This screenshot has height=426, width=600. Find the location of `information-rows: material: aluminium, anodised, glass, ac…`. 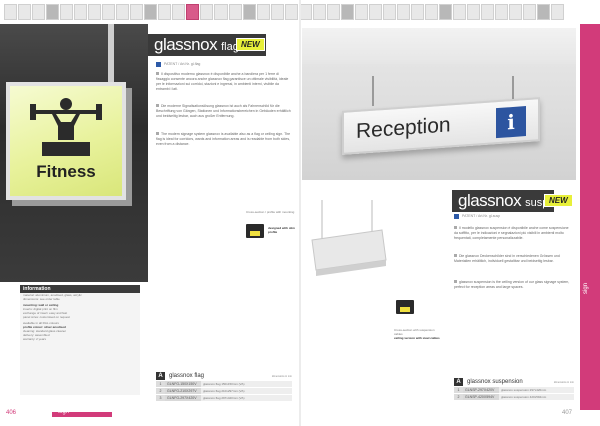

information-rows: material: aluminium, anodised, glass, ac… is located at coordinates (80, 317).